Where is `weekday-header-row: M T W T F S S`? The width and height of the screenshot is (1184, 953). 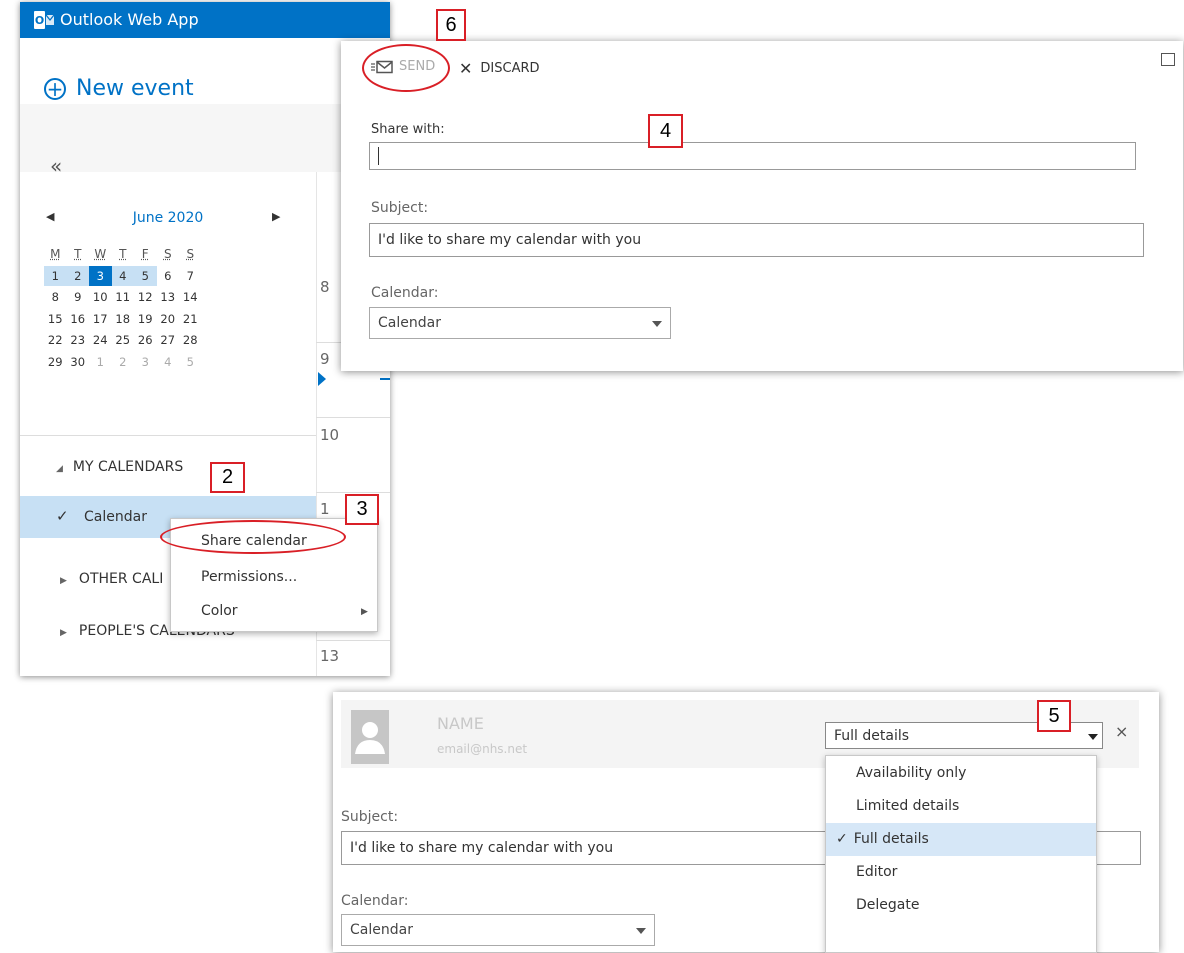 weekday-header-row: M T W T F S S is located at coordinates (123, 255).